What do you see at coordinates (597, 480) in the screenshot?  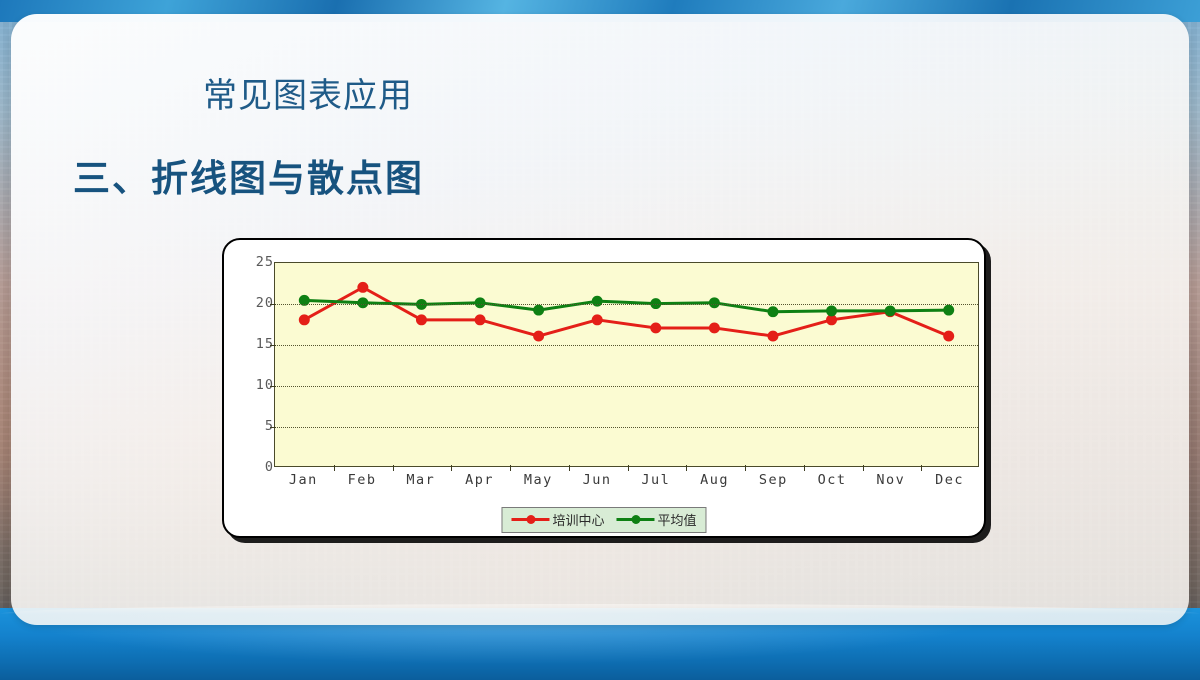 I see `x-axis-tick-label: Jun` at bounding box center [597, 480].